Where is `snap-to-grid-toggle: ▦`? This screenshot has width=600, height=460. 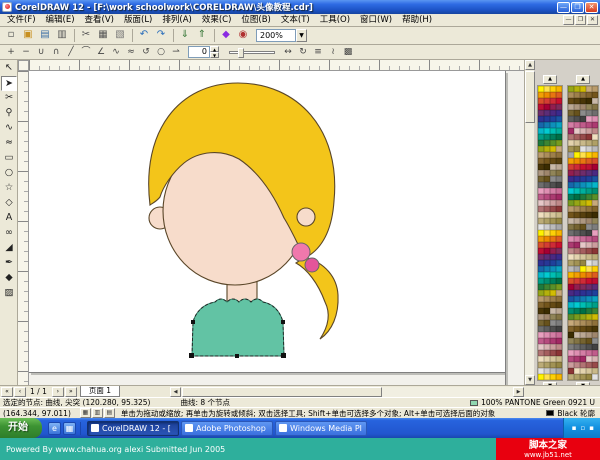
snap-to-grid-toggle: ▦ is located at coordinates (85, 413).